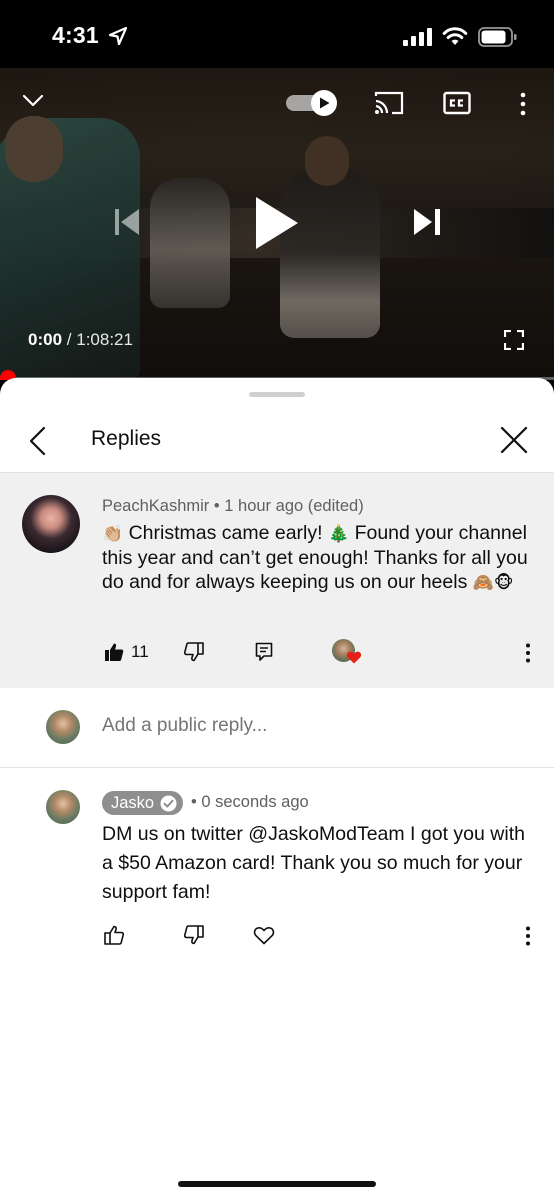  I want to click on location-arrow-icon, so click(118, 36).